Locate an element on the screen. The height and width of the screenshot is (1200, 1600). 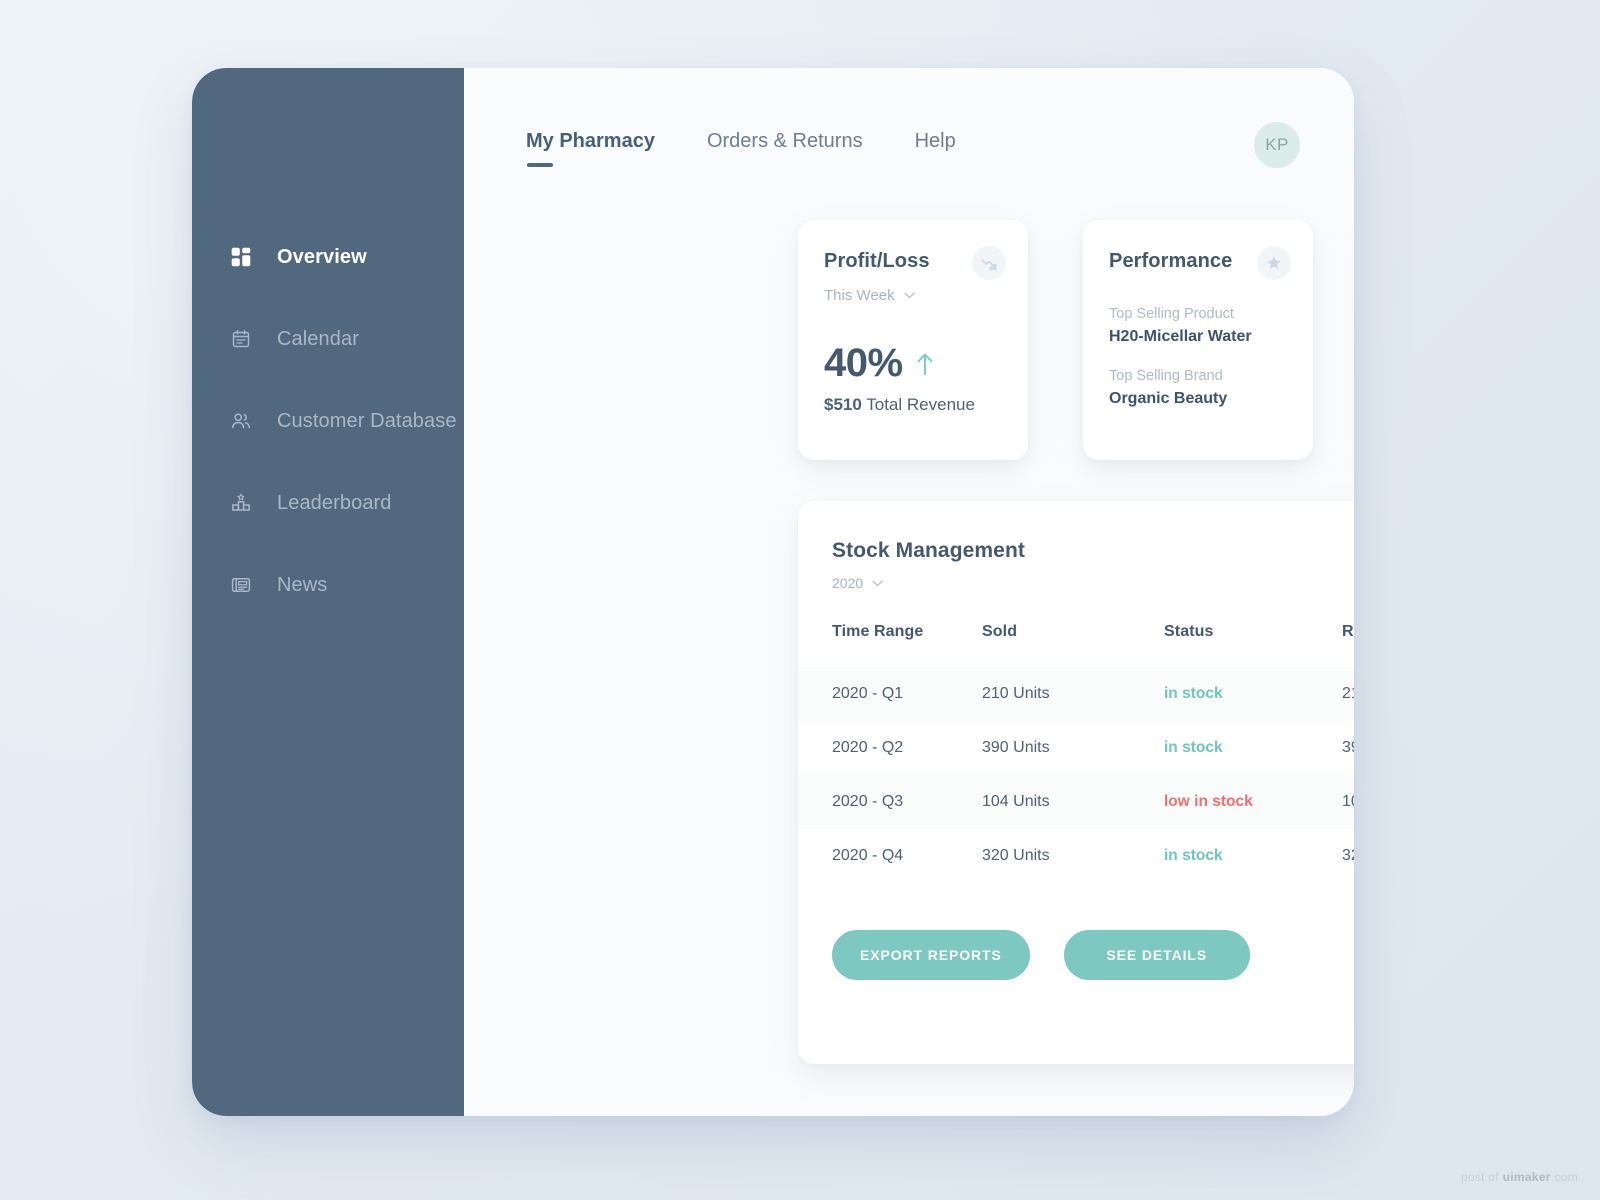
cell-reserved: 390 Units is located at coordinates (1348, 747).